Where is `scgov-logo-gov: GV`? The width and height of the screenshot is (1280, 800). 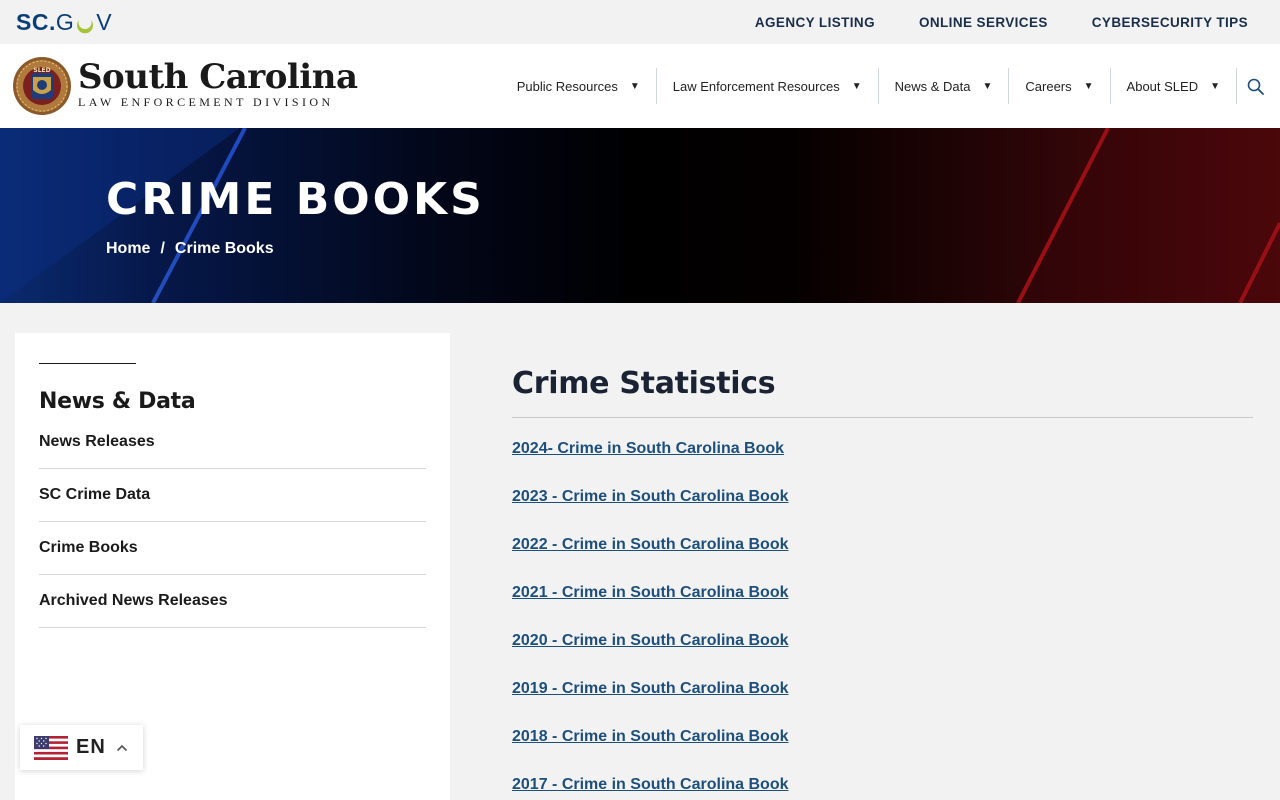 scgov-logo-gov: GV is located at coordinates (84, 22).